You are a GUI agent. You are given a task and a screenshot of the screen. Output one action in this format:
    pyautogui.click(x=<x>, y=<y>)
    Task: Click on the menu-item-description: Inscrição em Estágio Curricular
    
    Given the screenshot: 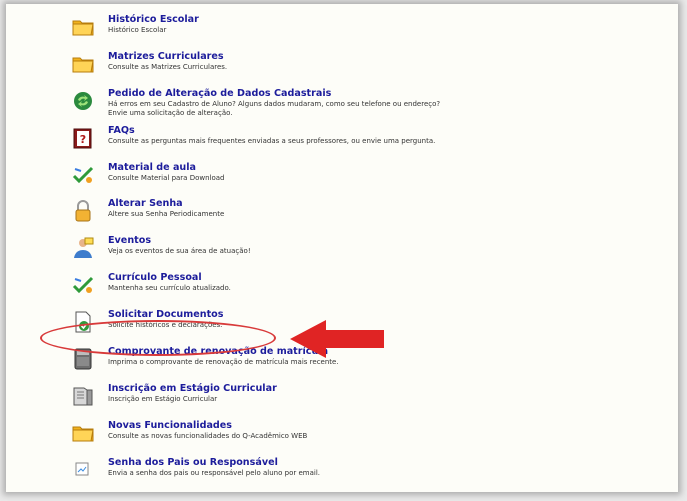 What is the action you would take?
    pyautogui.click(x=163, y=398)
    